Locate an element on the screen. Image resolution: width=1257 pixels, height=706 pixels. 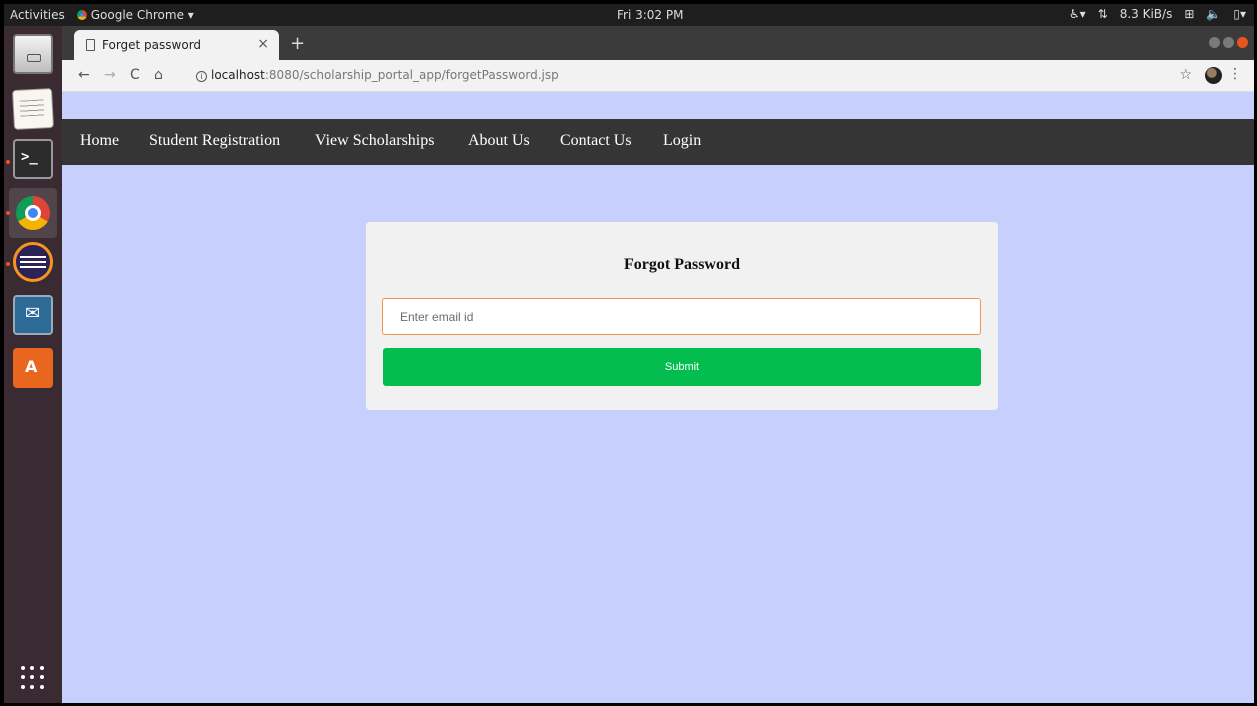
tab-title: Forget password is located at coordinates (152, 45).